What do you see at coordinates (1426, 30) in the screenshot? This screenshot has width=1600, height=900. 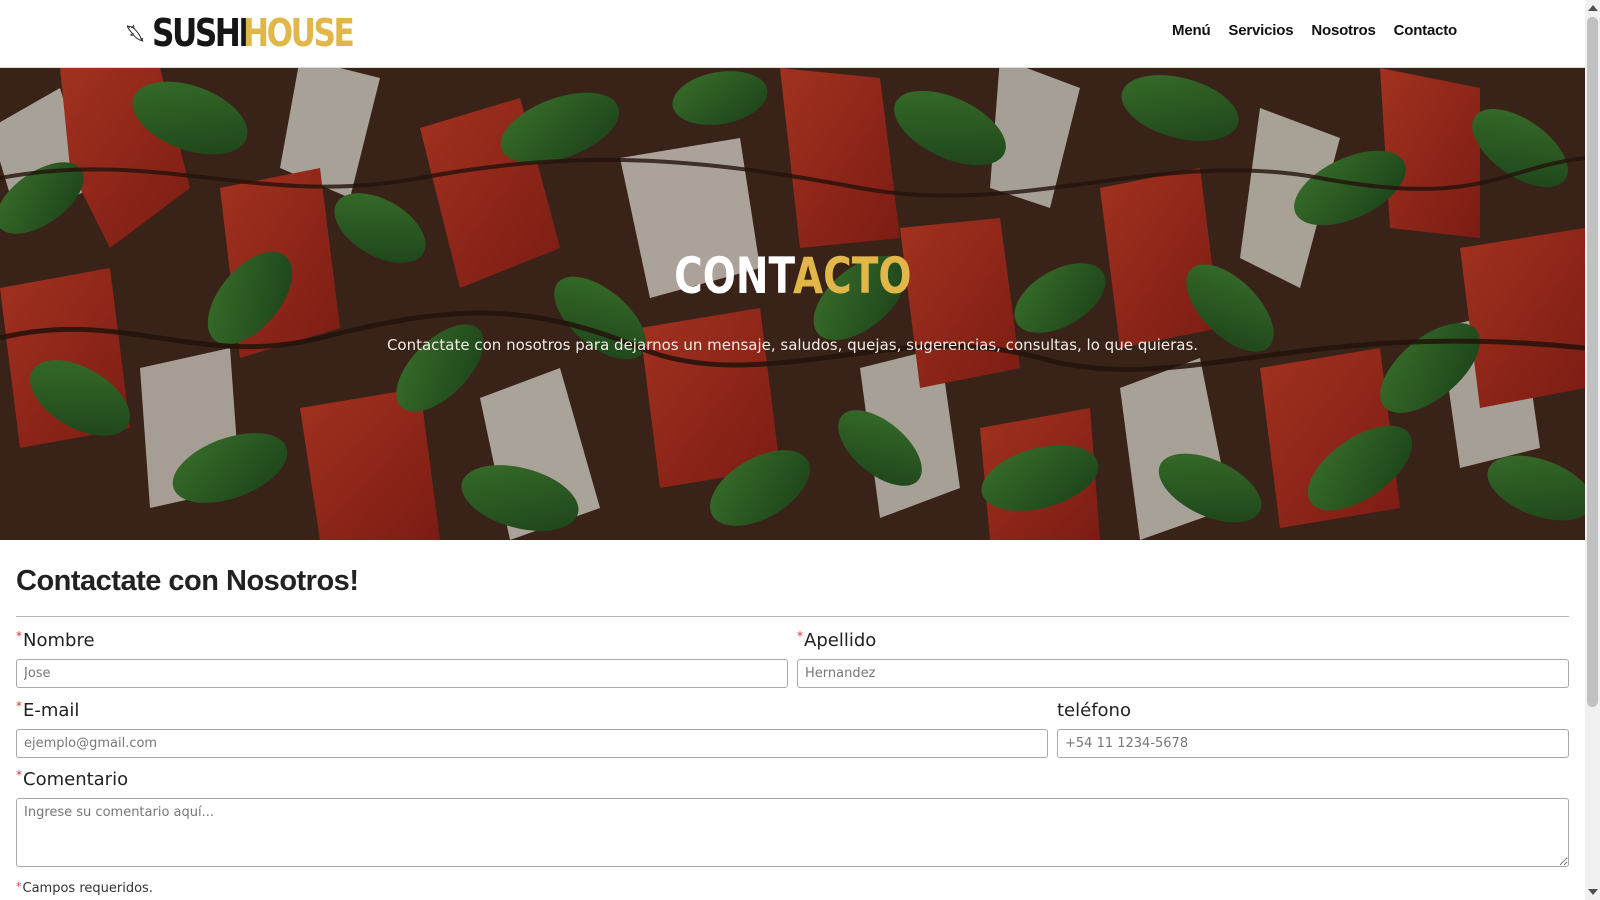 I see `nav-link-contacto: Contacto` at bounding box center [1426, 30].